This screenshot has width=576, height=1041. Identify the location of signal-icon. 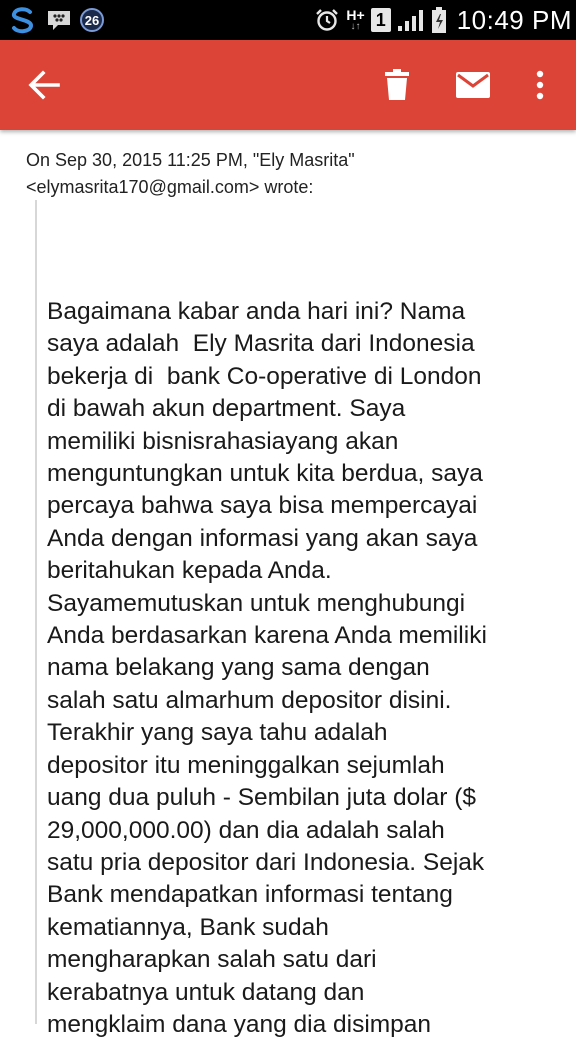
(411, 20).